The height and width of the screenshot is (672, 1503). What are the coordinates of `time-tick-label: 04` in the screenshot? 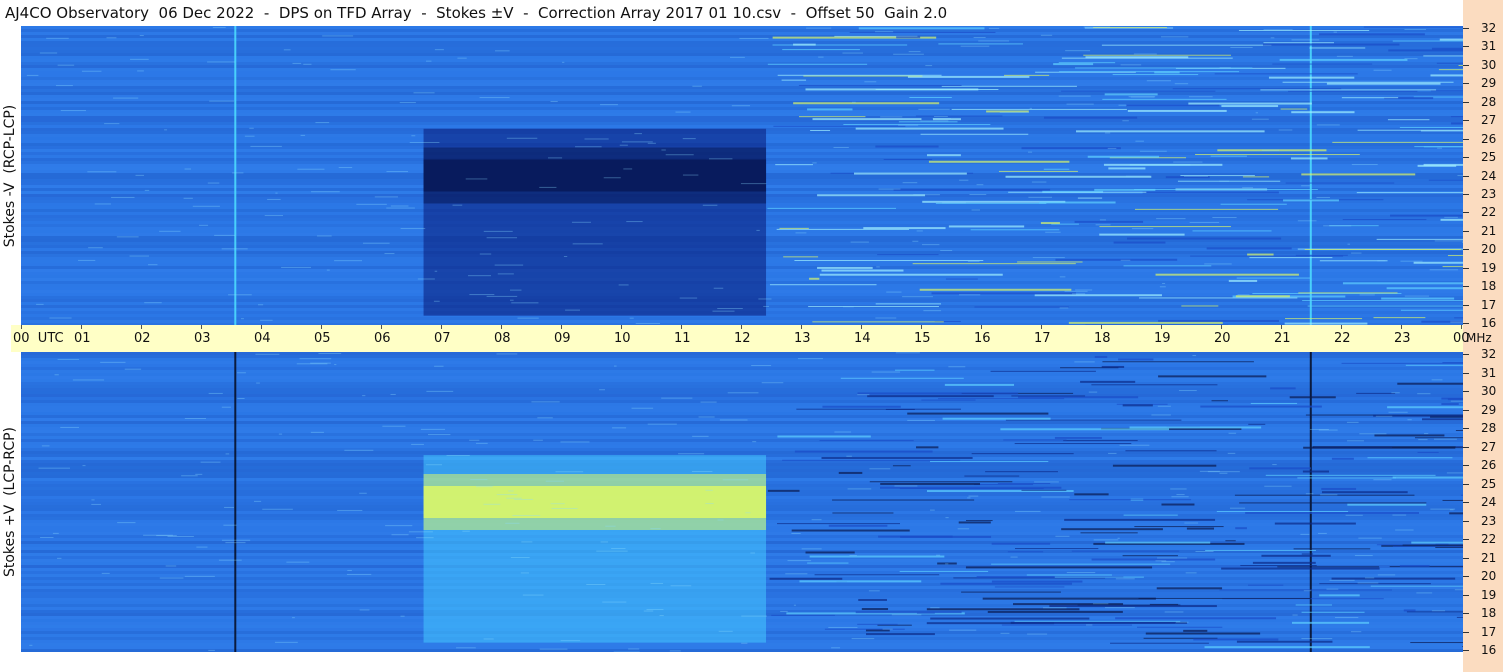 It's located at (262, 338).